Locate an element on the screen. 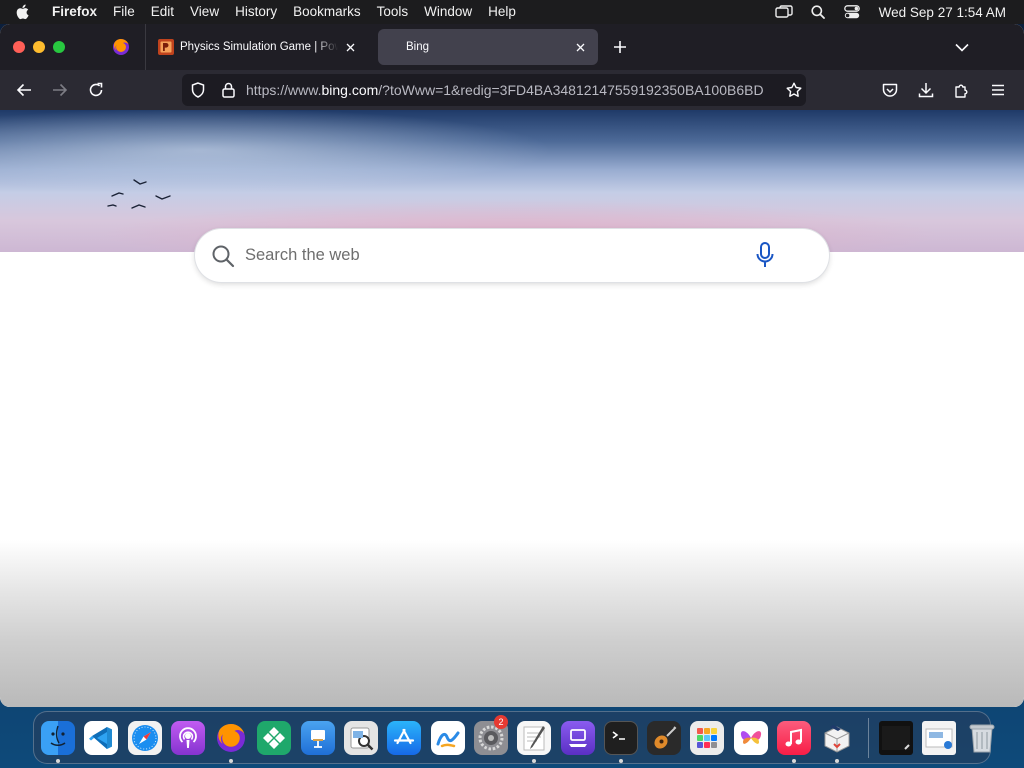  reload-button is located at coordinates (96, 90).